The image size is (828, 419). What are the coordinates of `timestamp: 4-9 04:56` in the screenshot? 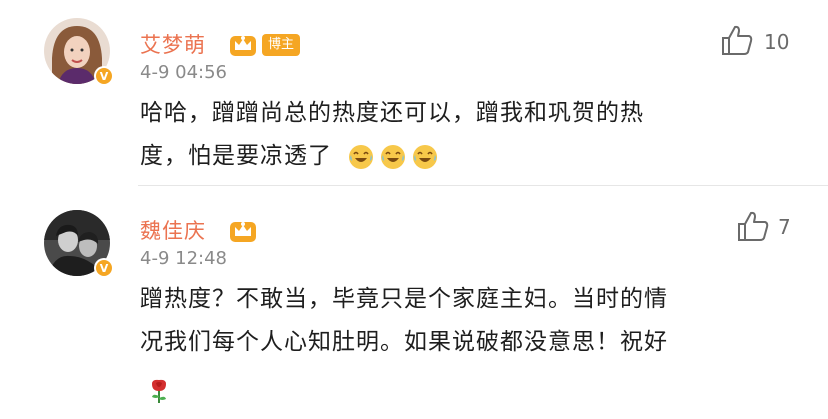 It's located at (183, 72).